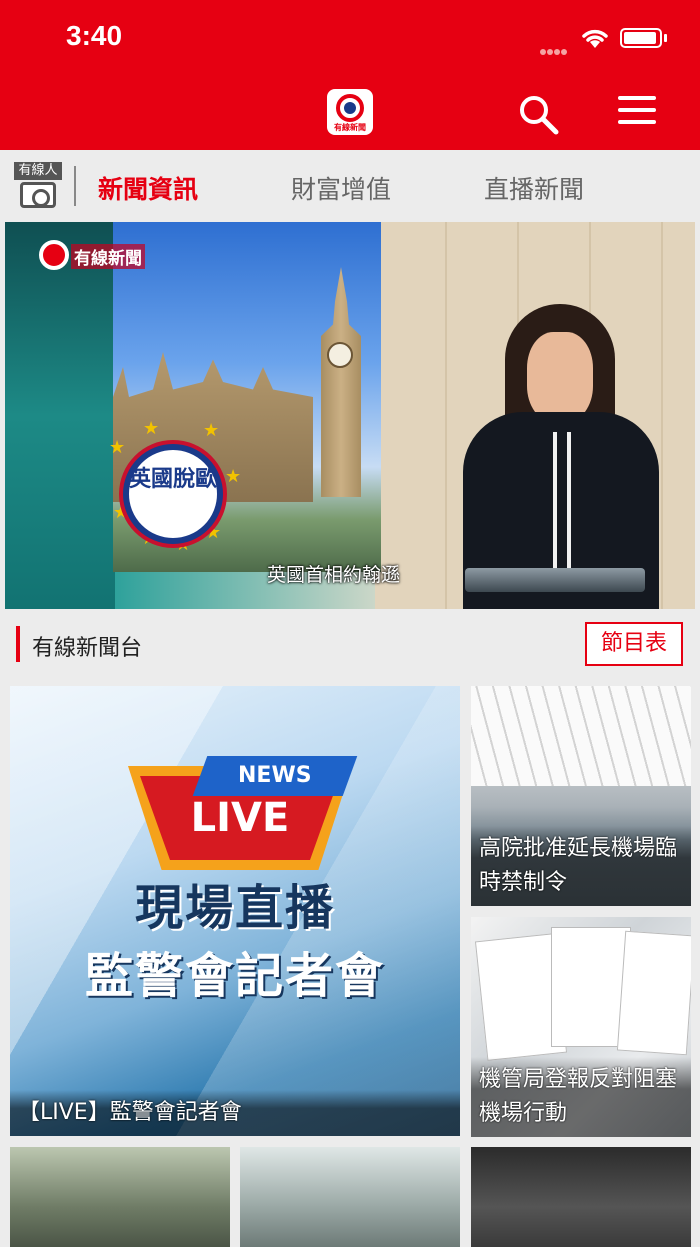 Image resolution: width=700 pixels, height=1247 pixels. I want to click on status-time: 3:40, so click(94, 35).